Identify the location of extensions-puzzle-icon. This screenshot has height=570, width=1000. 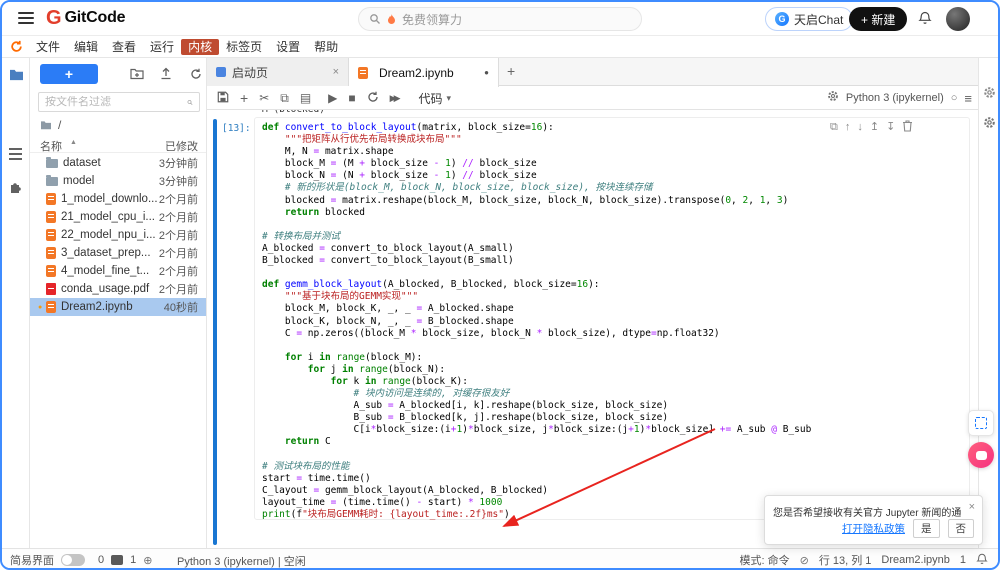
(16, 189).